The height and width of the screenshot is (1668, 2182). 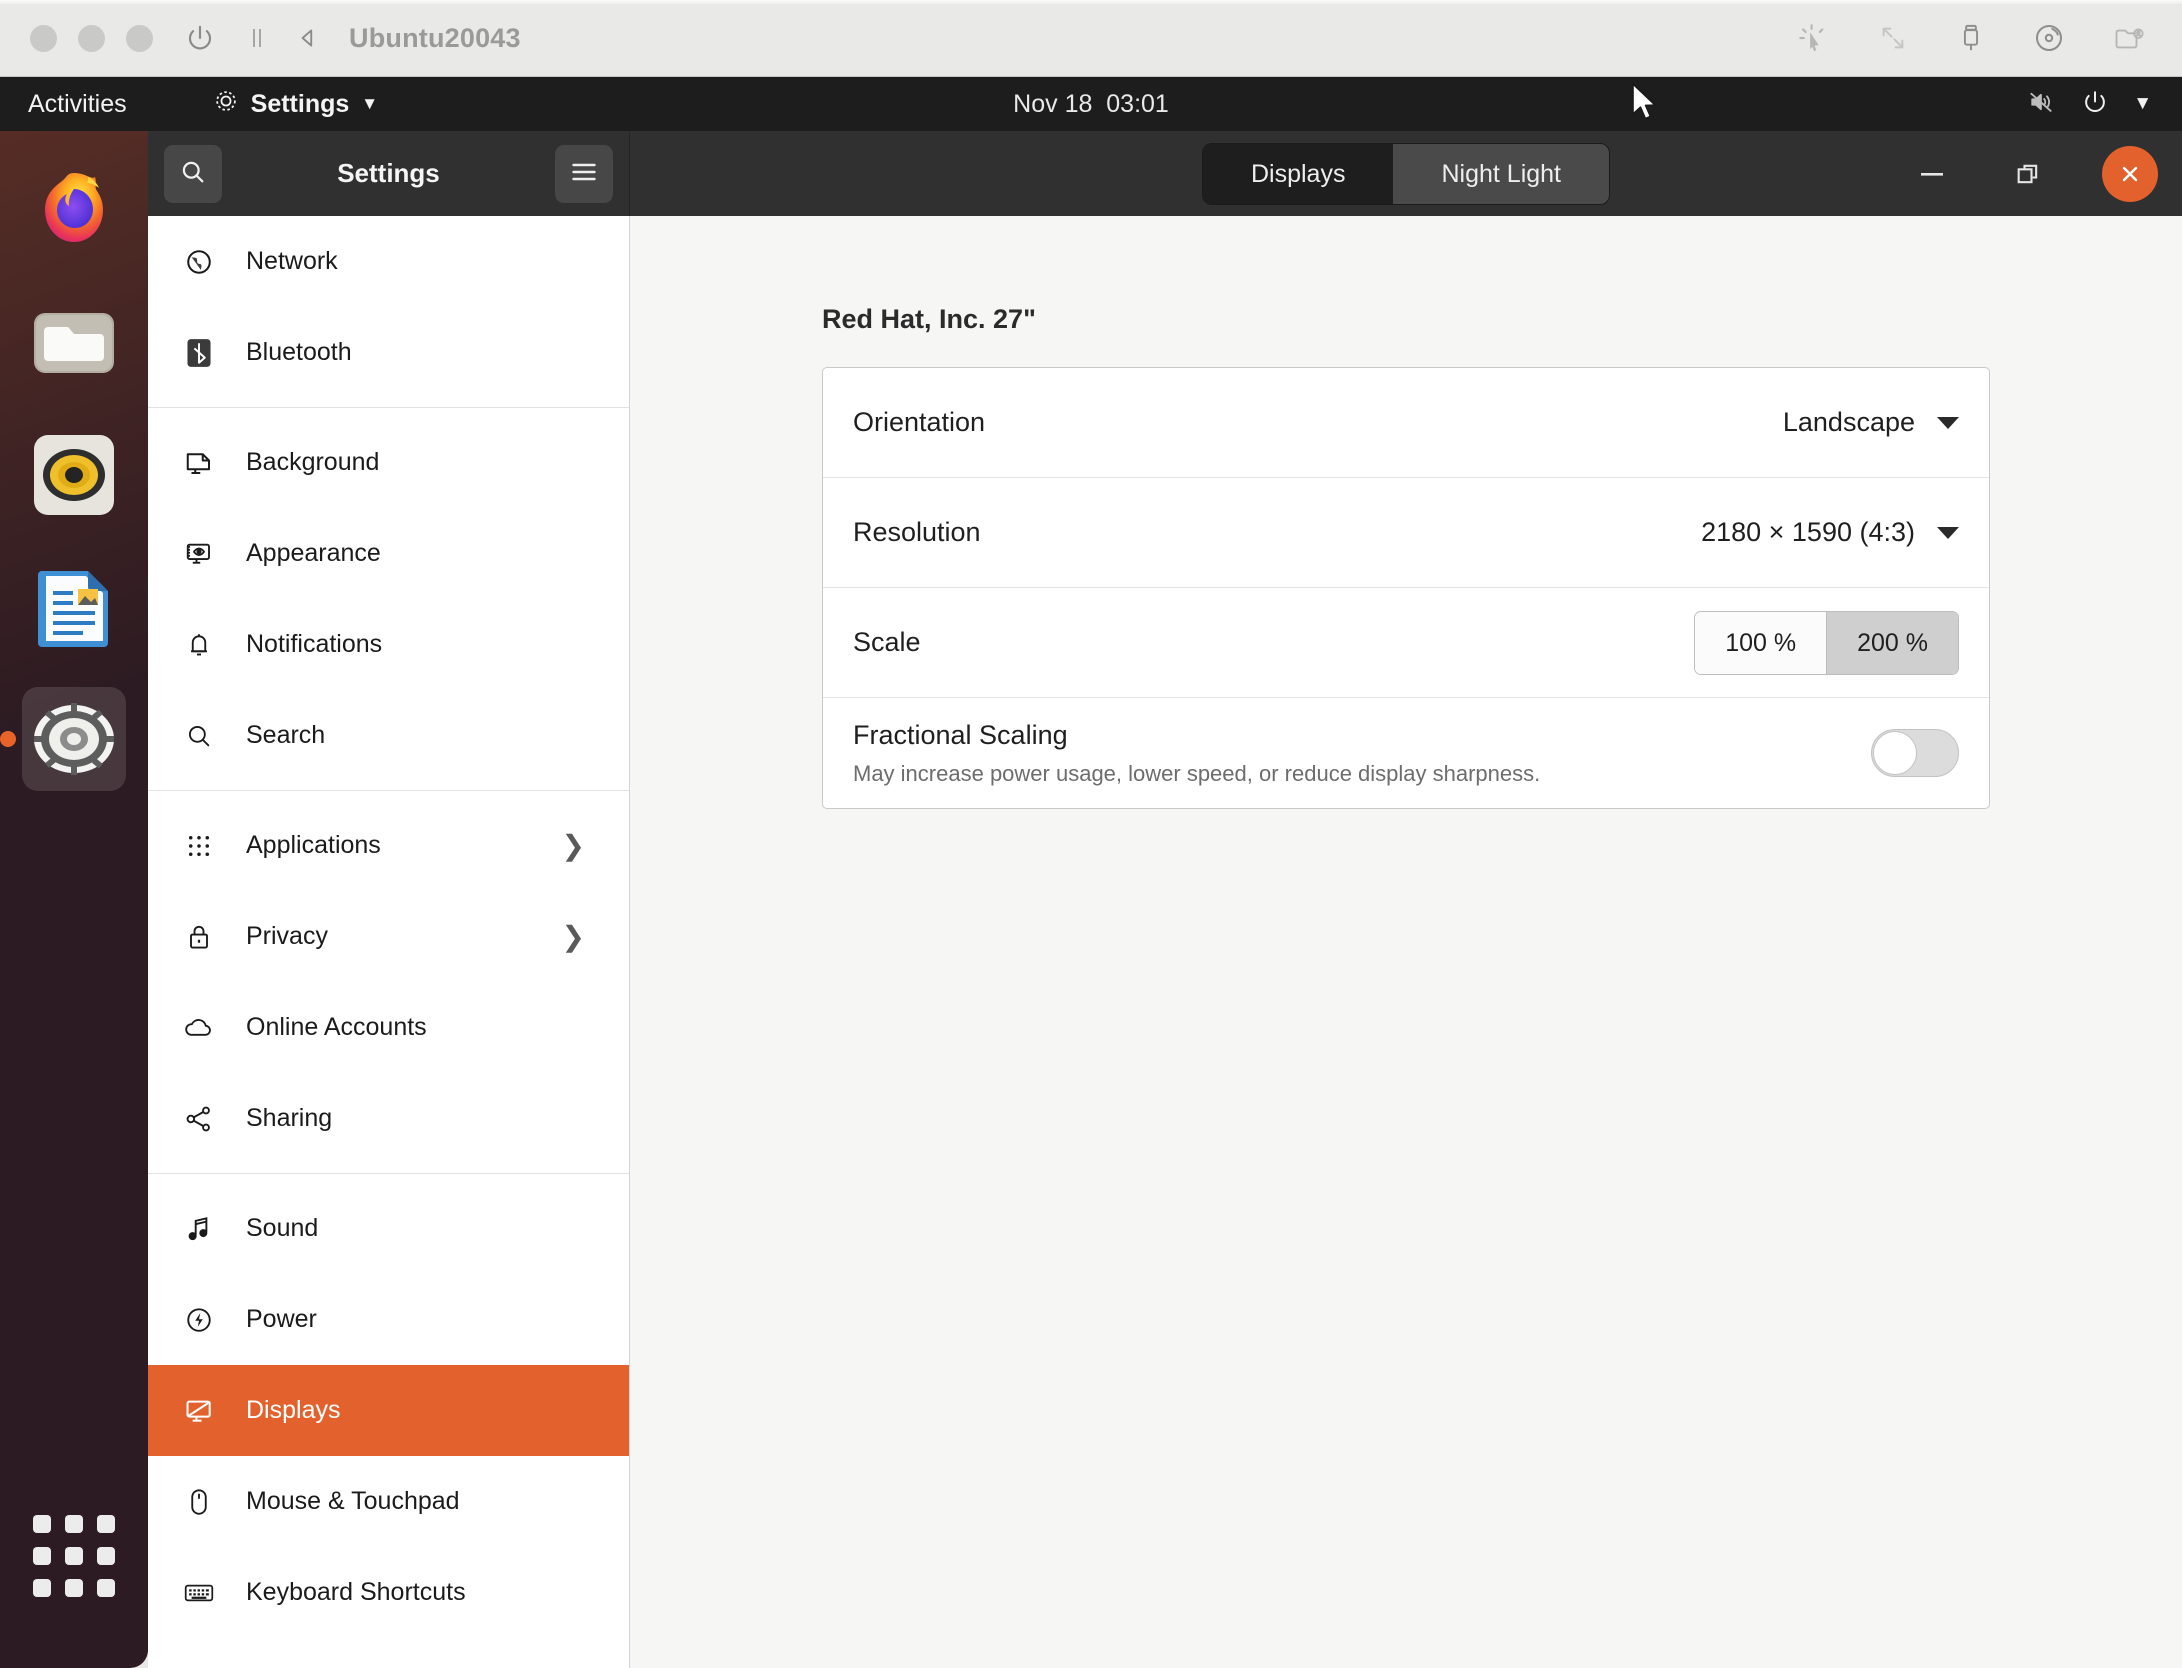 What do you see at coordinates (226, 104) in the screenshot?
I see `gear-icon` at bounding box center [226, 104].